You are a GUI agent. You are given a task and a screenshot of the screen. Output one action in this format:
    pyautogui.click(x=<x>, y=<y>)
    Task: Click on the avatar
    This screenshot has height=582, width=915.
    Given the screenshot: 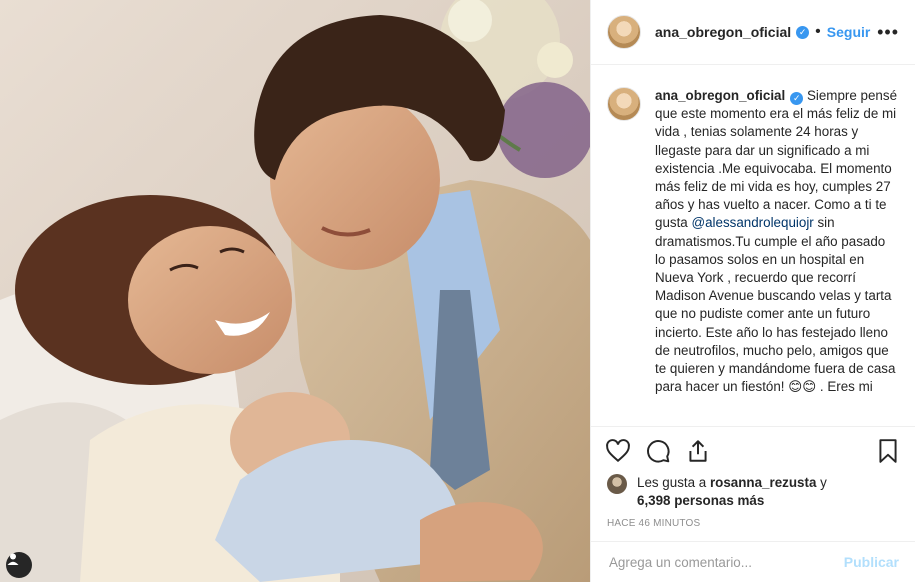 What is the action you would take?
    pyautogui.click(x=624, y=32)
    